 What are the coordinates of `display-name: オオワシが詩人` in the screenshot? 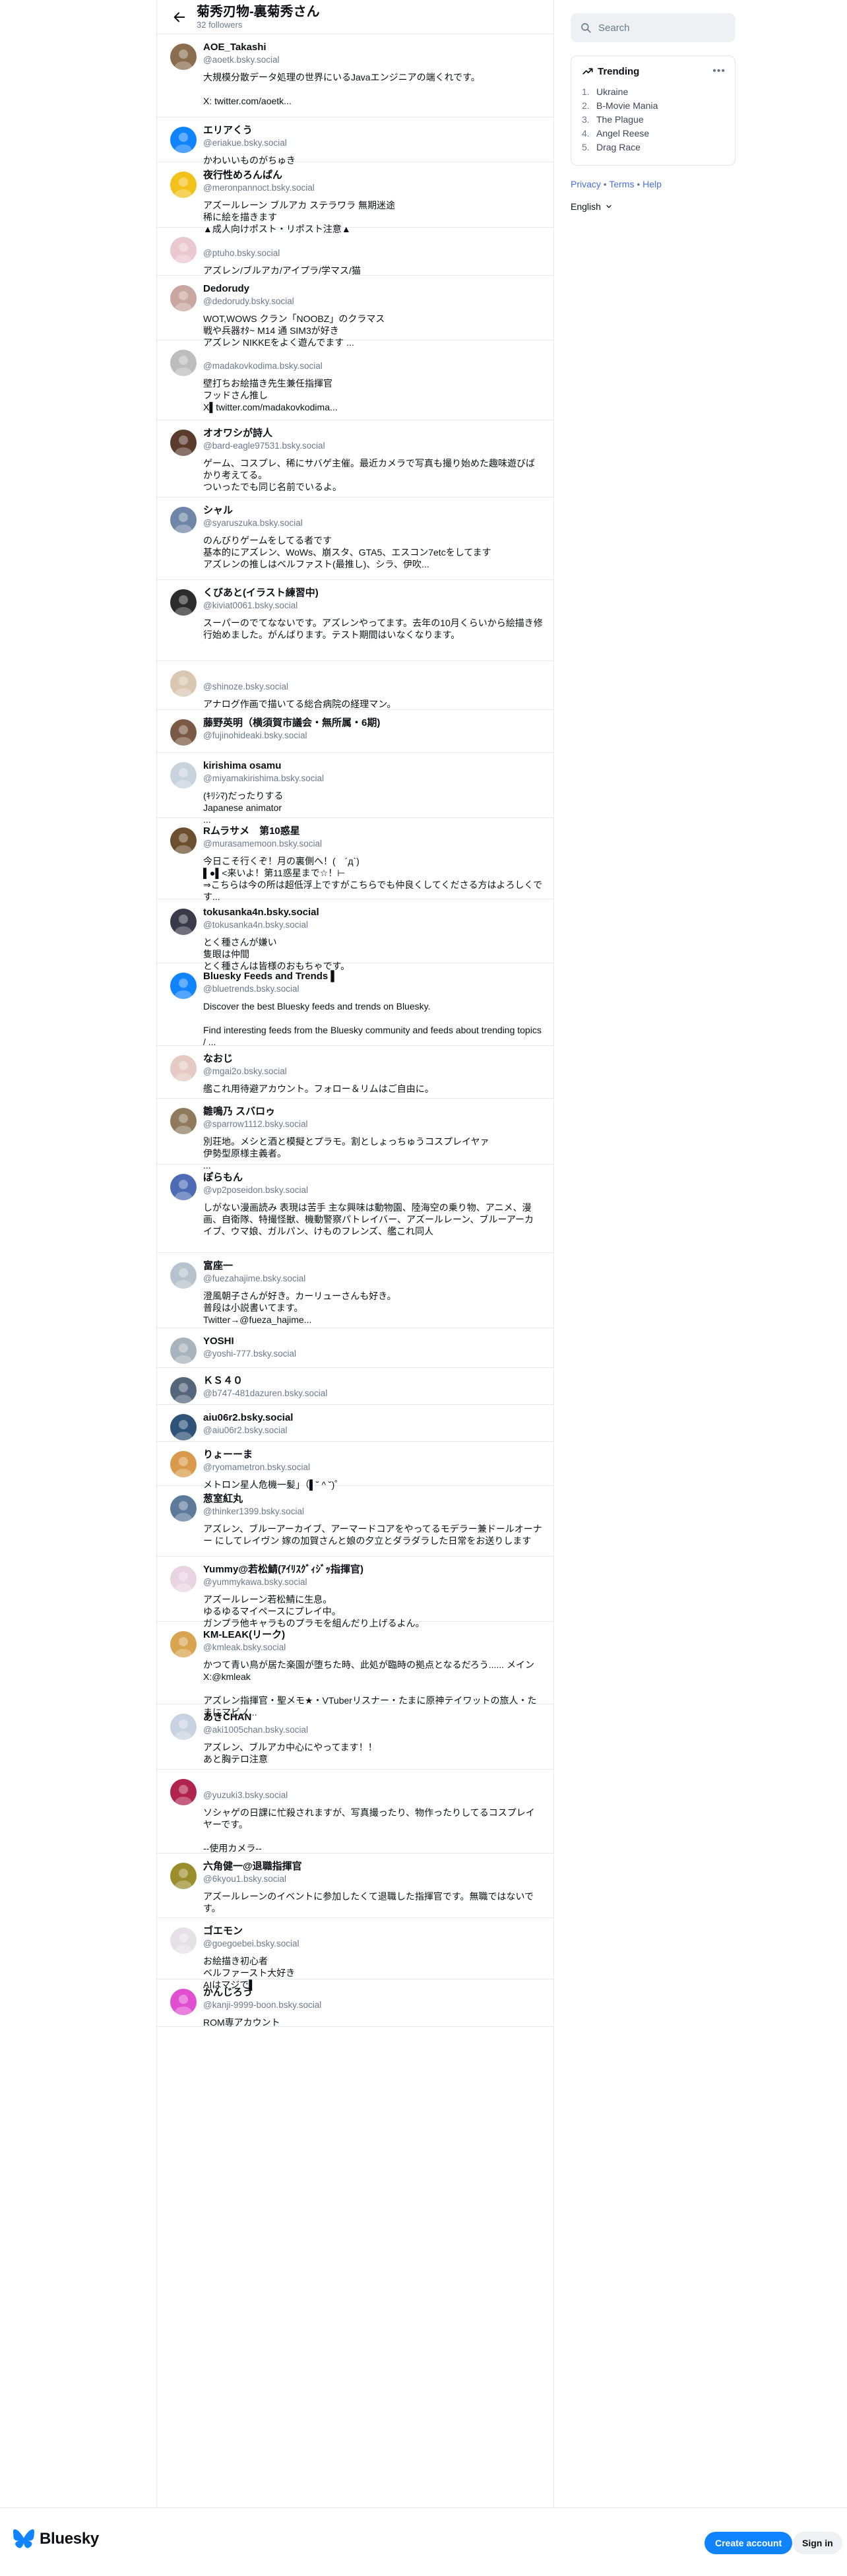 It's located at (373, 433).